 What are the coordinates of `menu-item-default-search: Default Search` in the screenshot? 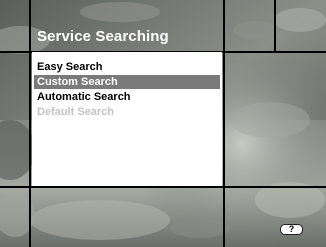 It's located at (76, 112).